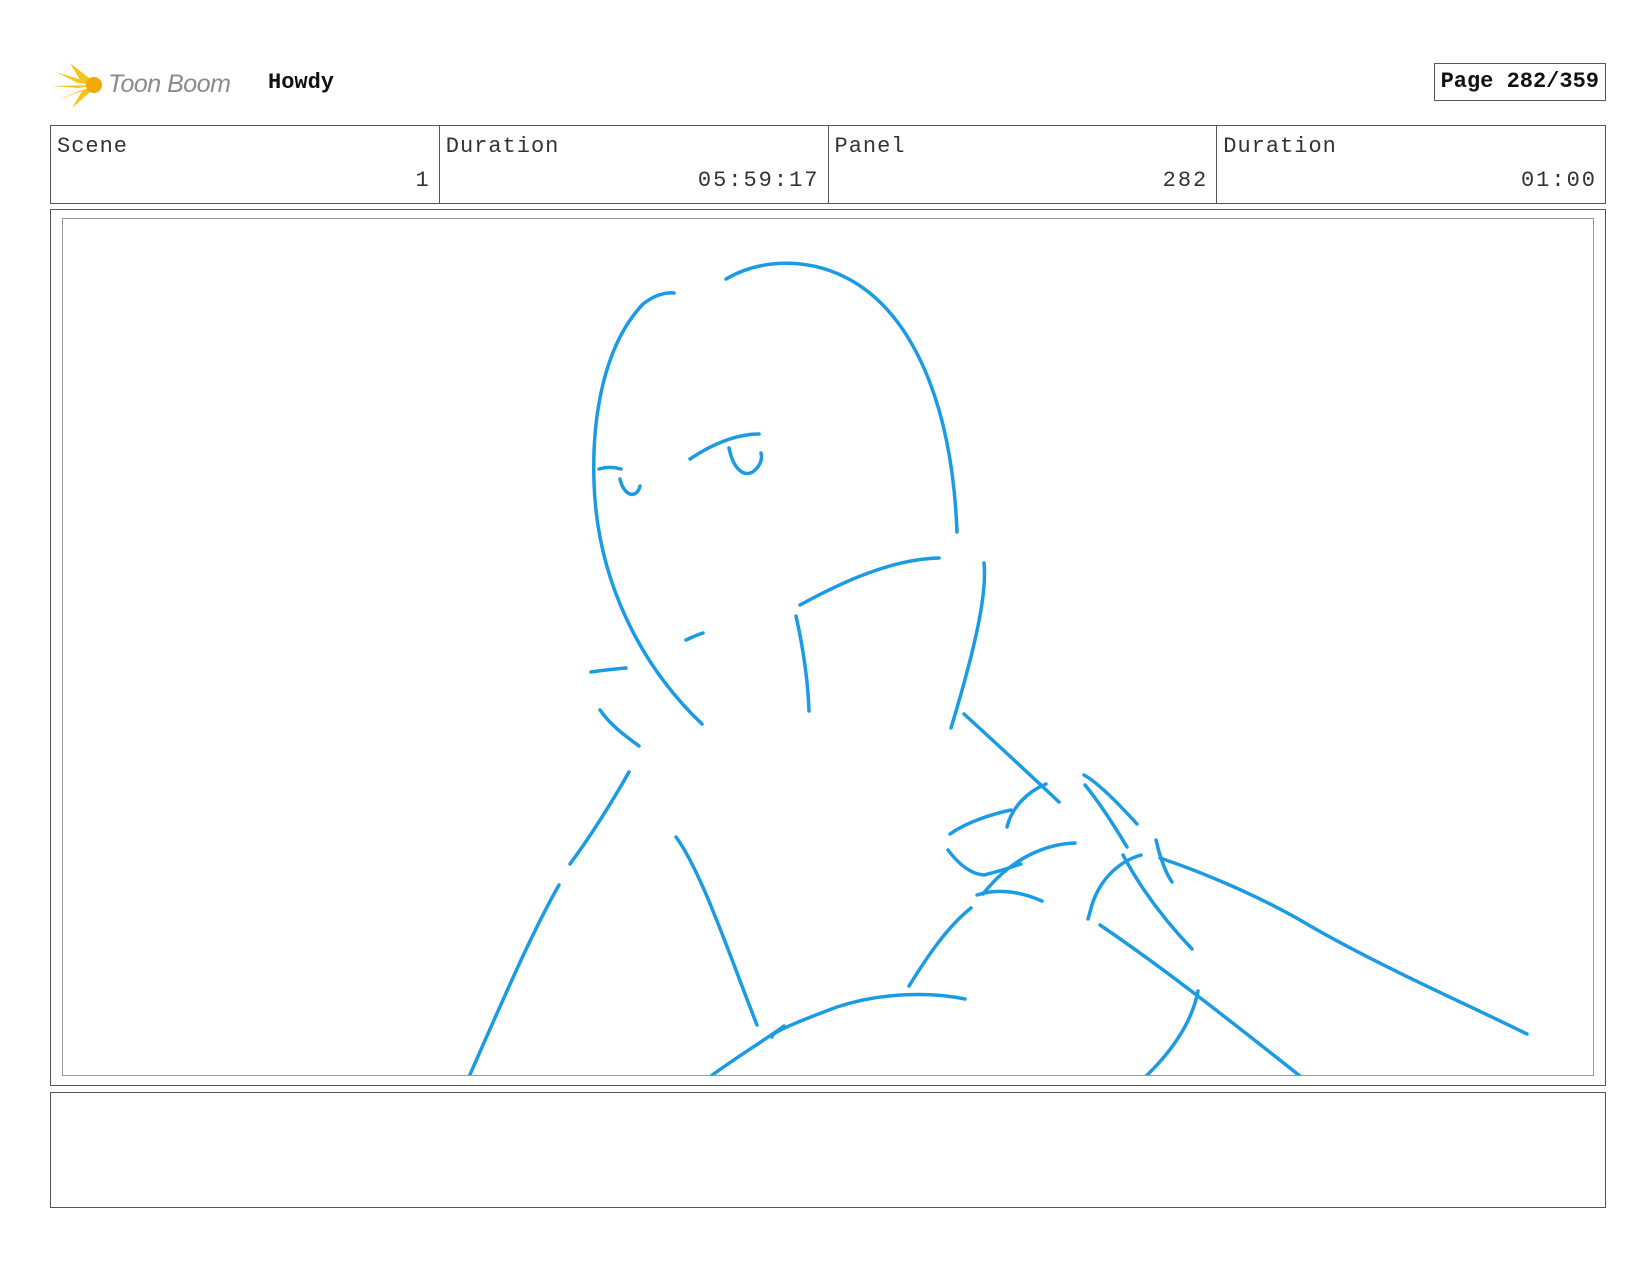  Describe the element at coordinates (1519, 82) in the screenshot. I see `page-number: Page 282/359` at that location.